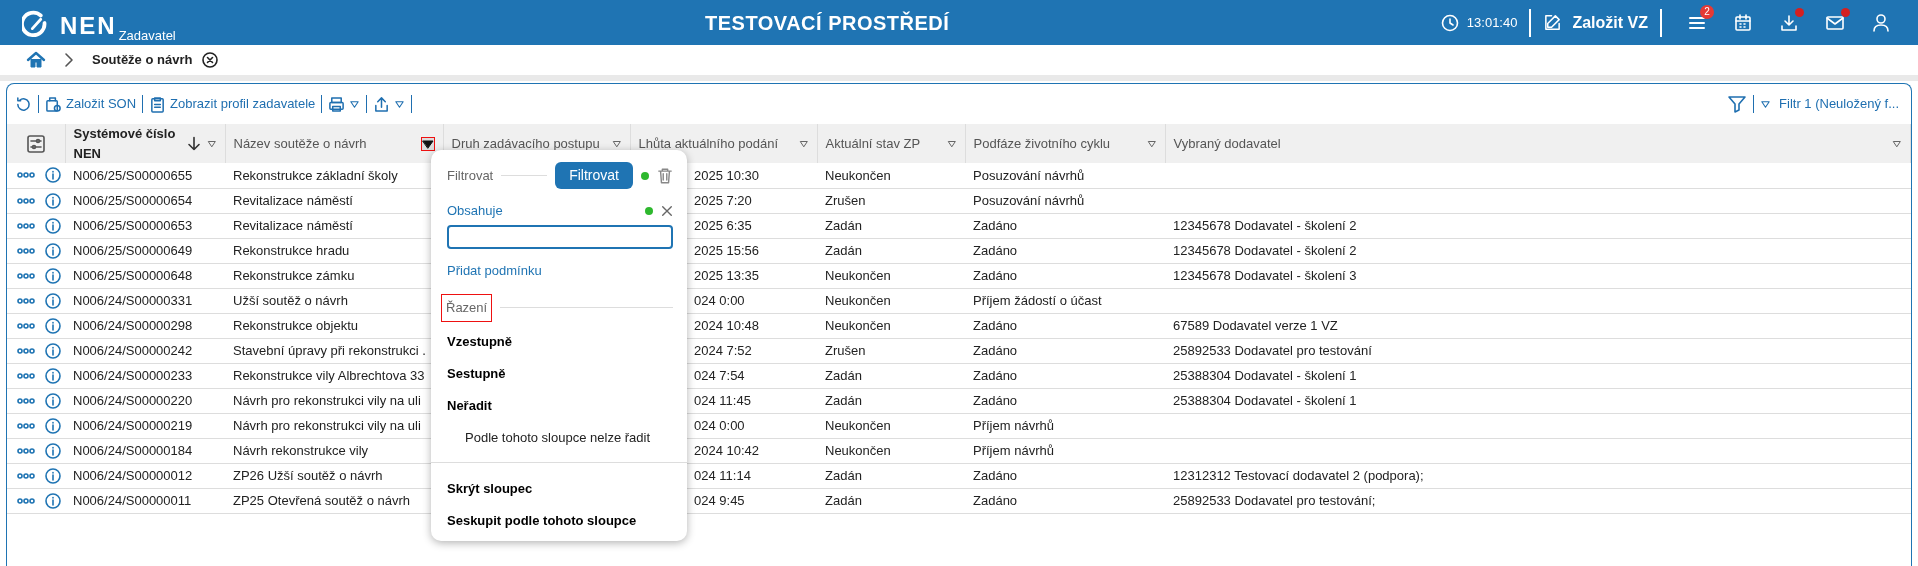  Describe the element at coordinates (91, 104) in the screenshot. I see `create-son-button: Založit SON` at that location.